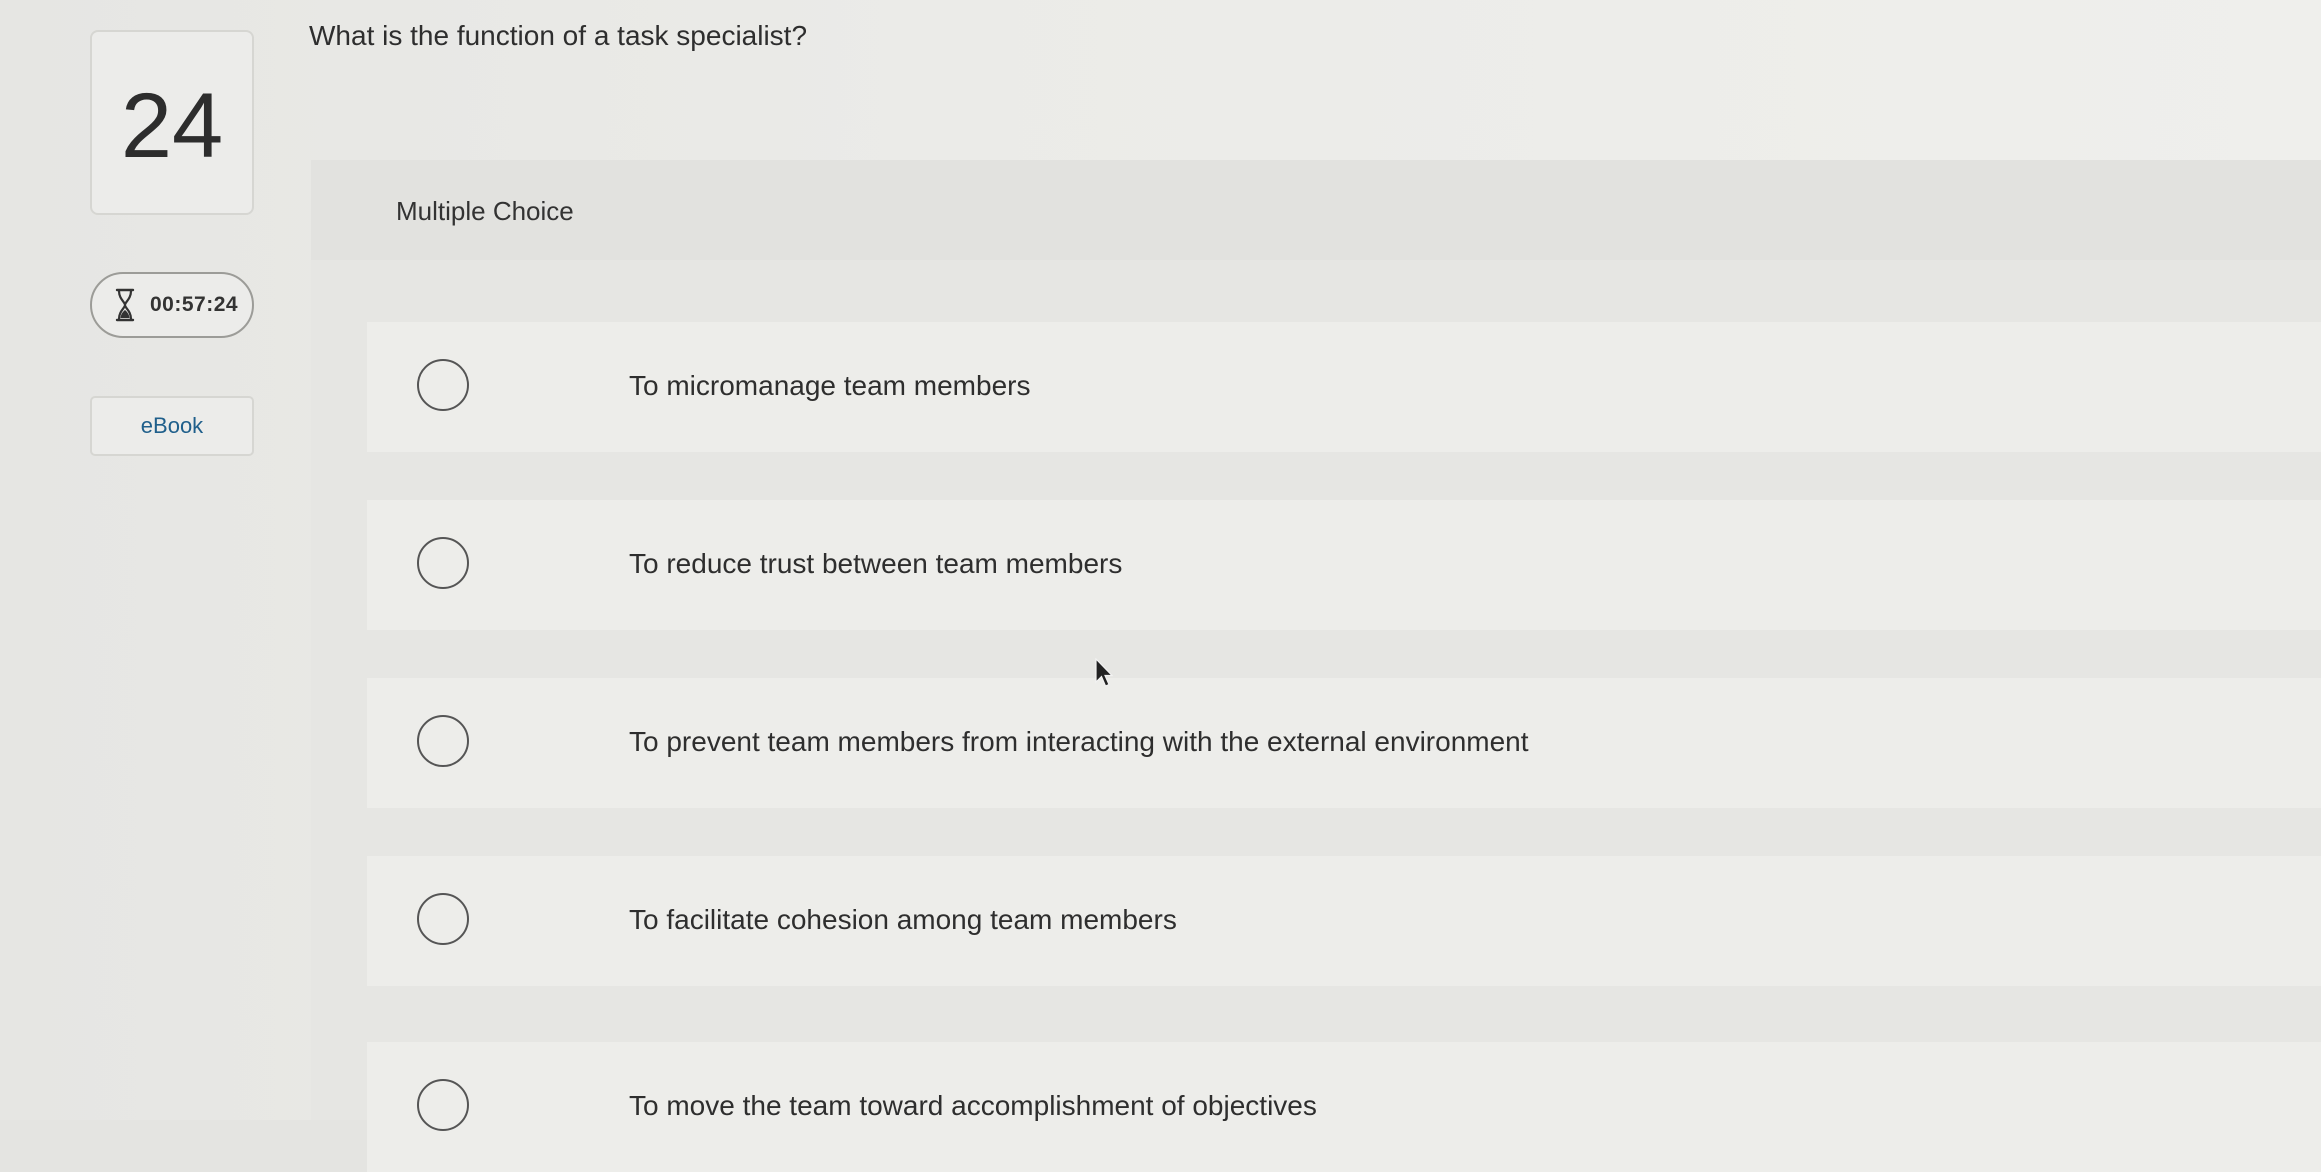 The width and height of the screenshot is (2321, 1172). What do you see at coordinates (172, 126) in the screenshot?
I see `question-number: 24` at bounding box center [172, 126].